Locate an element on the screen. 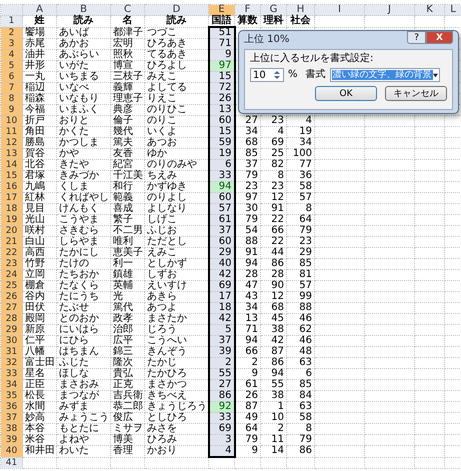 The height and width of the screenshot is (471, 461). table-cell: 2 is located at coordinates (273, 429).